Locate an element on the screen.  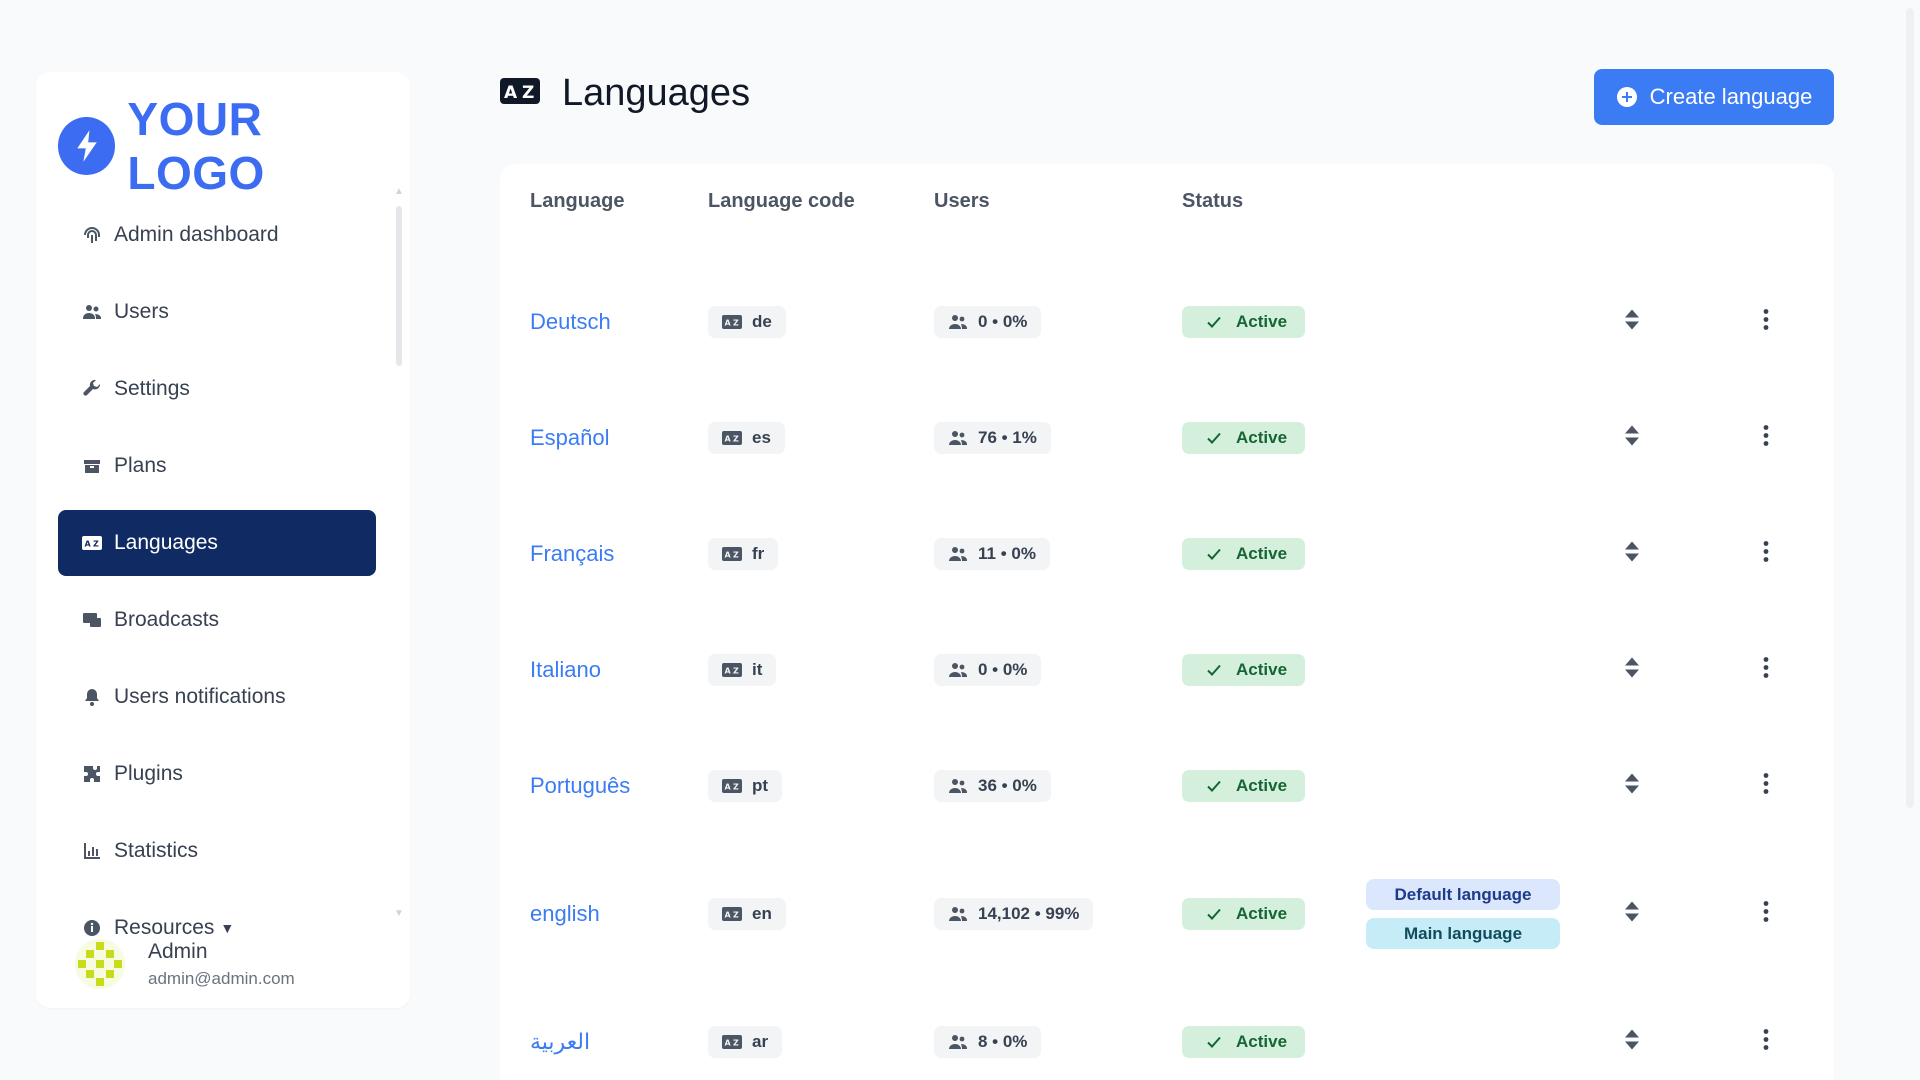
column-header-status: Status is located at coordinates (1212, 201).